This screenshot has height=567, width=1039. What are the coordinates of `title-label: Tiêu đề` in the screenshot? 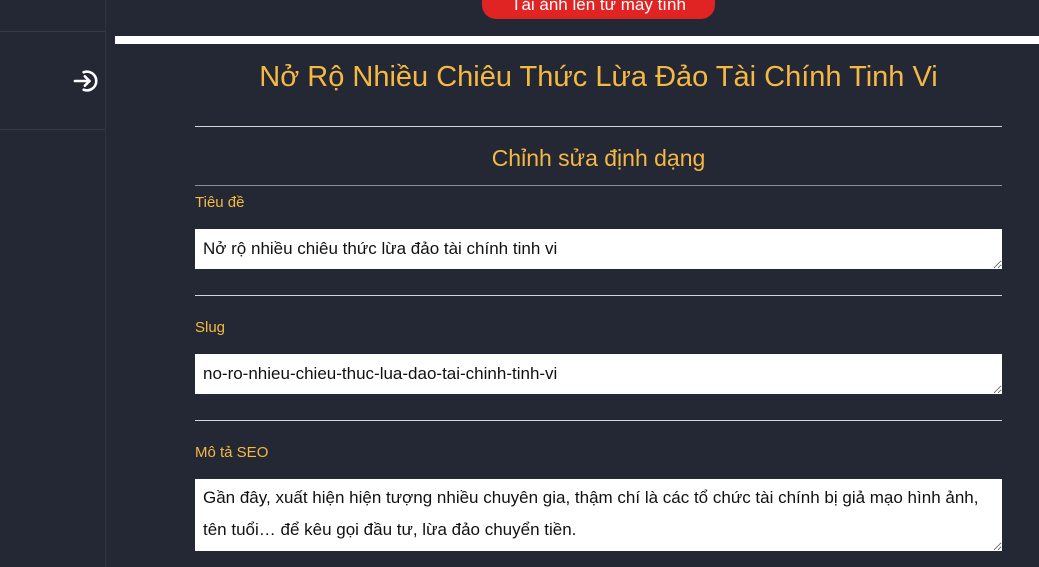 It's located at (220, 202).